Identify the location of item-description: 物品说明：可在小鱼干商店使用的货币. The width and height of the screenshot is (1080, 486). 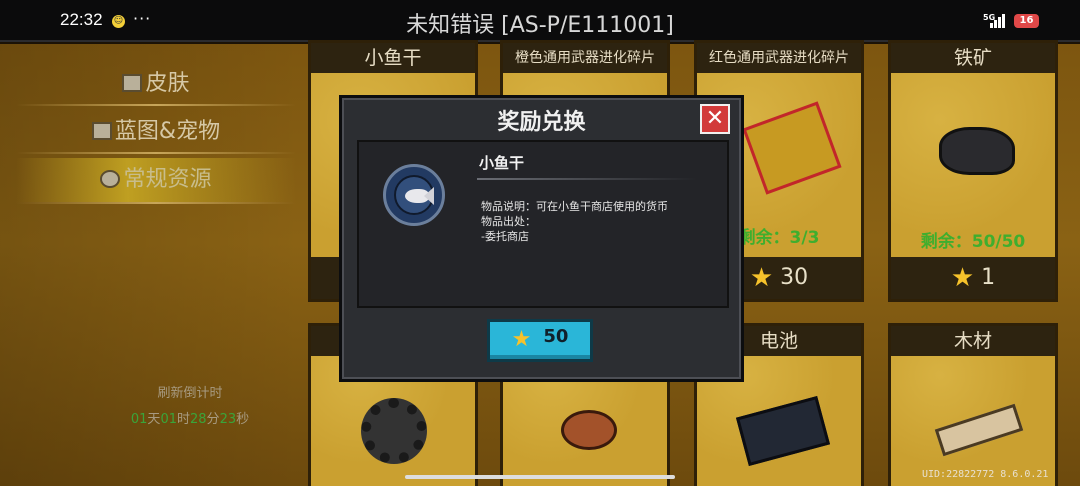
(574, 206).